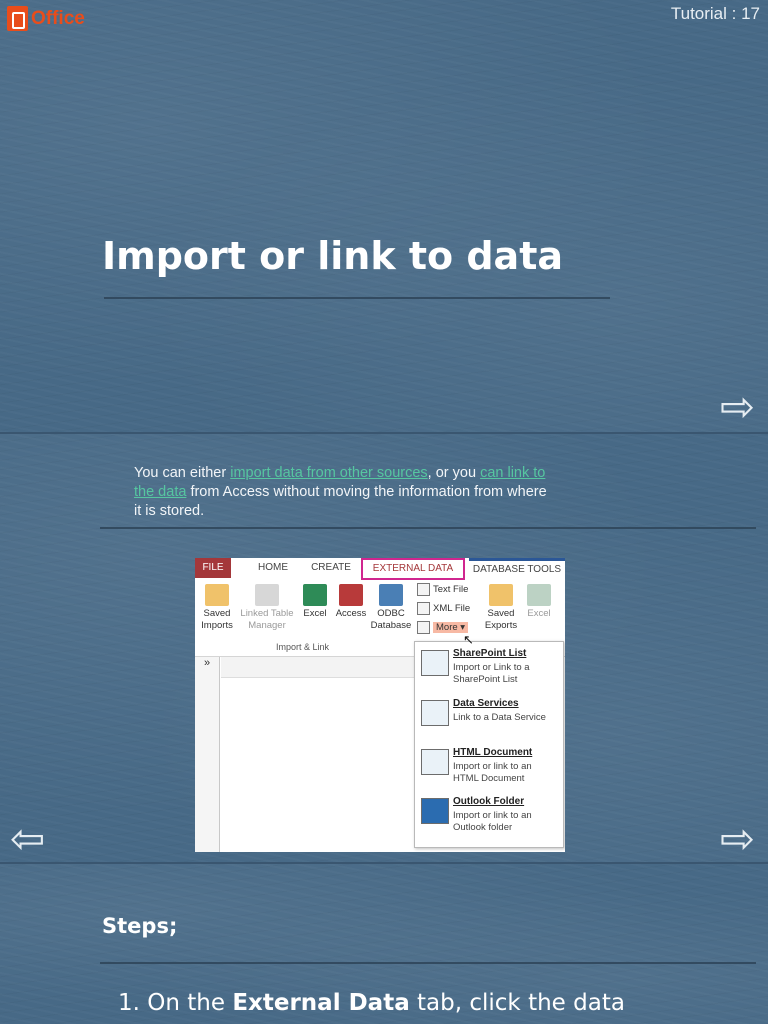 This screenshot has width=768, height=1024. What do you see at coordinates (207, 754) in the screenshot?
I see `navigation-pane-toggle: »` at bounding box center [207, 754].